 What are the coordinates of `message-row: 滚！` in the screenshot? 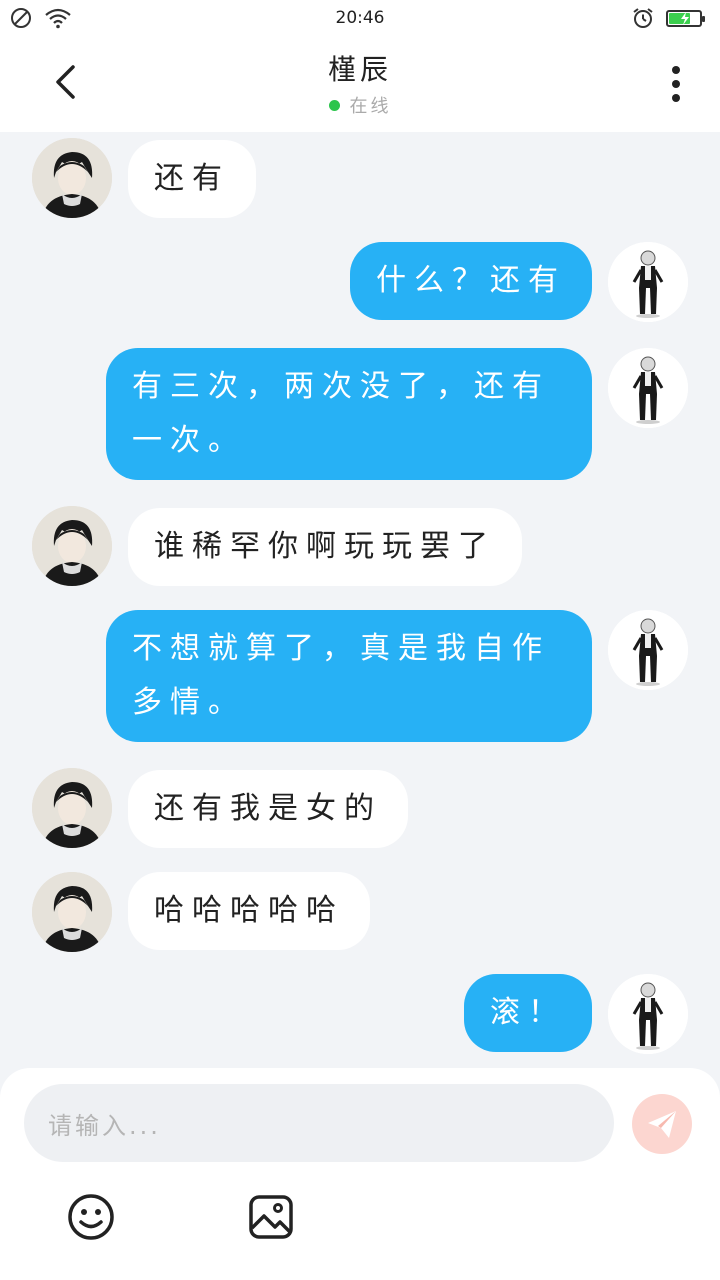 It's located at (360, 1014).